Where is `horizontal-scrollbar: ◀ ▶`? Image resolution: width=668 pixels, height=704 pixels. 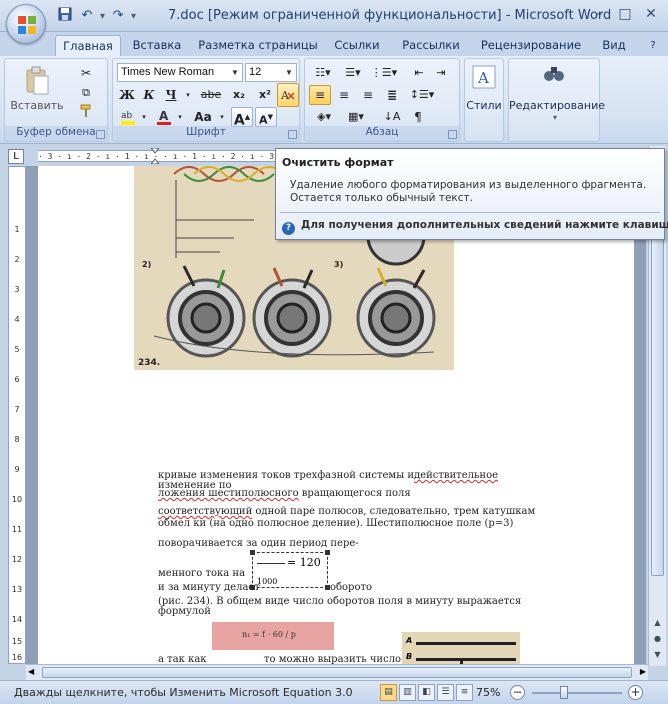
horizontal-scrollbar: ◀ ▶ is located at coordinates (337, 672).